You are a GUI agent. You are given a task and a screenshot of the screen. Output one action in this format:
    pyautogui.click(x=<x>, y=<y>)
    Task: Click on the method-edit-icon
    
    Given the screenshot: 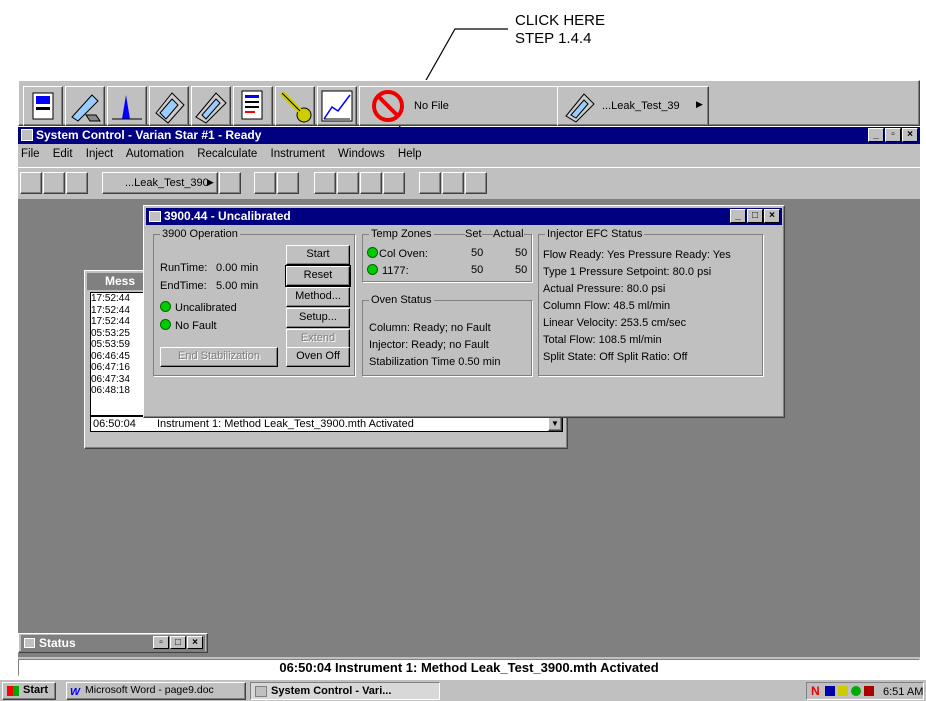 What is the action you would take?
    pyautogui.click(x=85, y=106)
    